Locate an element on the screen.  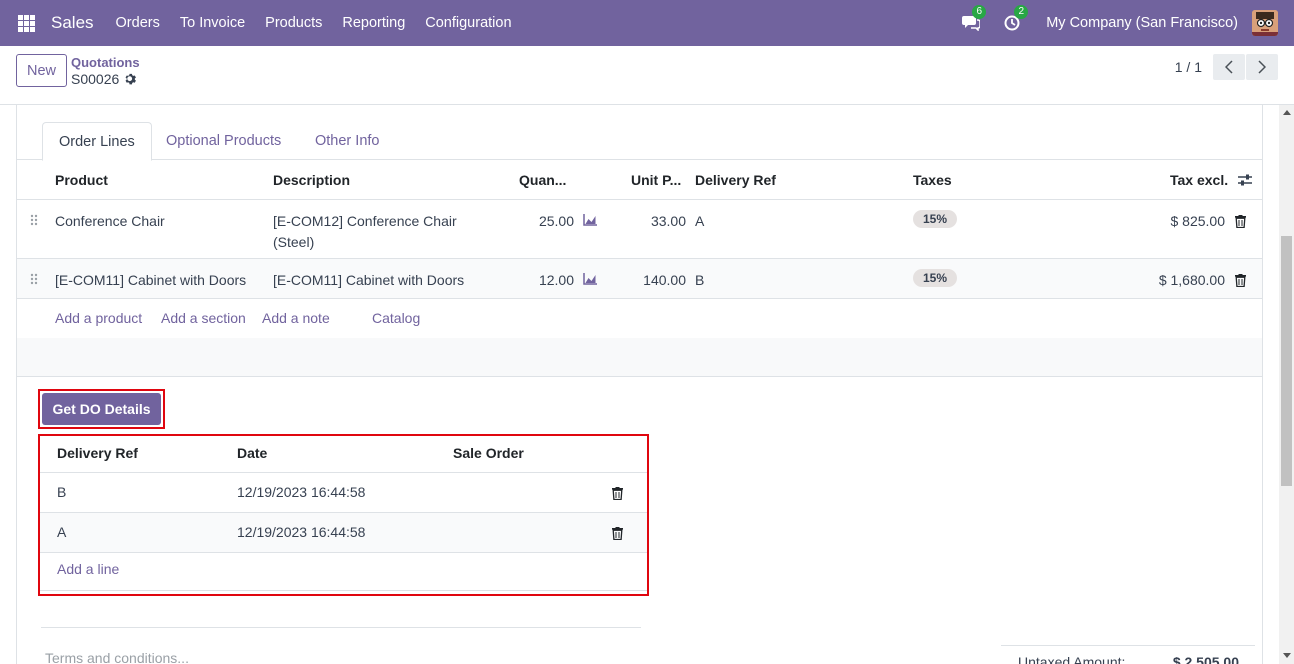
line-description-1: [E-COM12] Conference Chair is located at coordinates (365, 221).